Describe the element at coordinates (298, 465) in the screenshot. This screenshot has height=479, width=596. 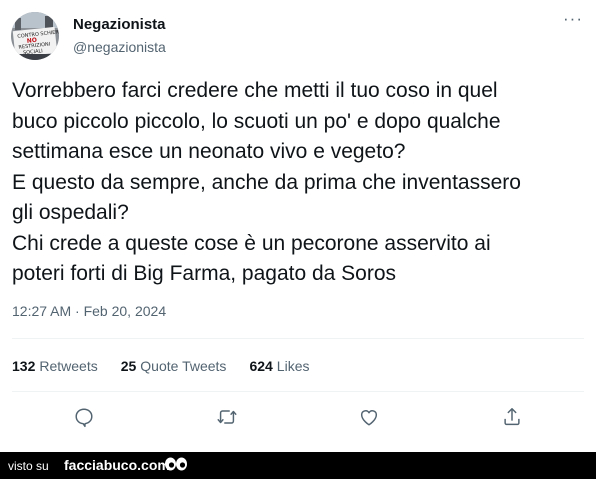
I see `watermark-footer: visto su facciabuco.com` at that location.